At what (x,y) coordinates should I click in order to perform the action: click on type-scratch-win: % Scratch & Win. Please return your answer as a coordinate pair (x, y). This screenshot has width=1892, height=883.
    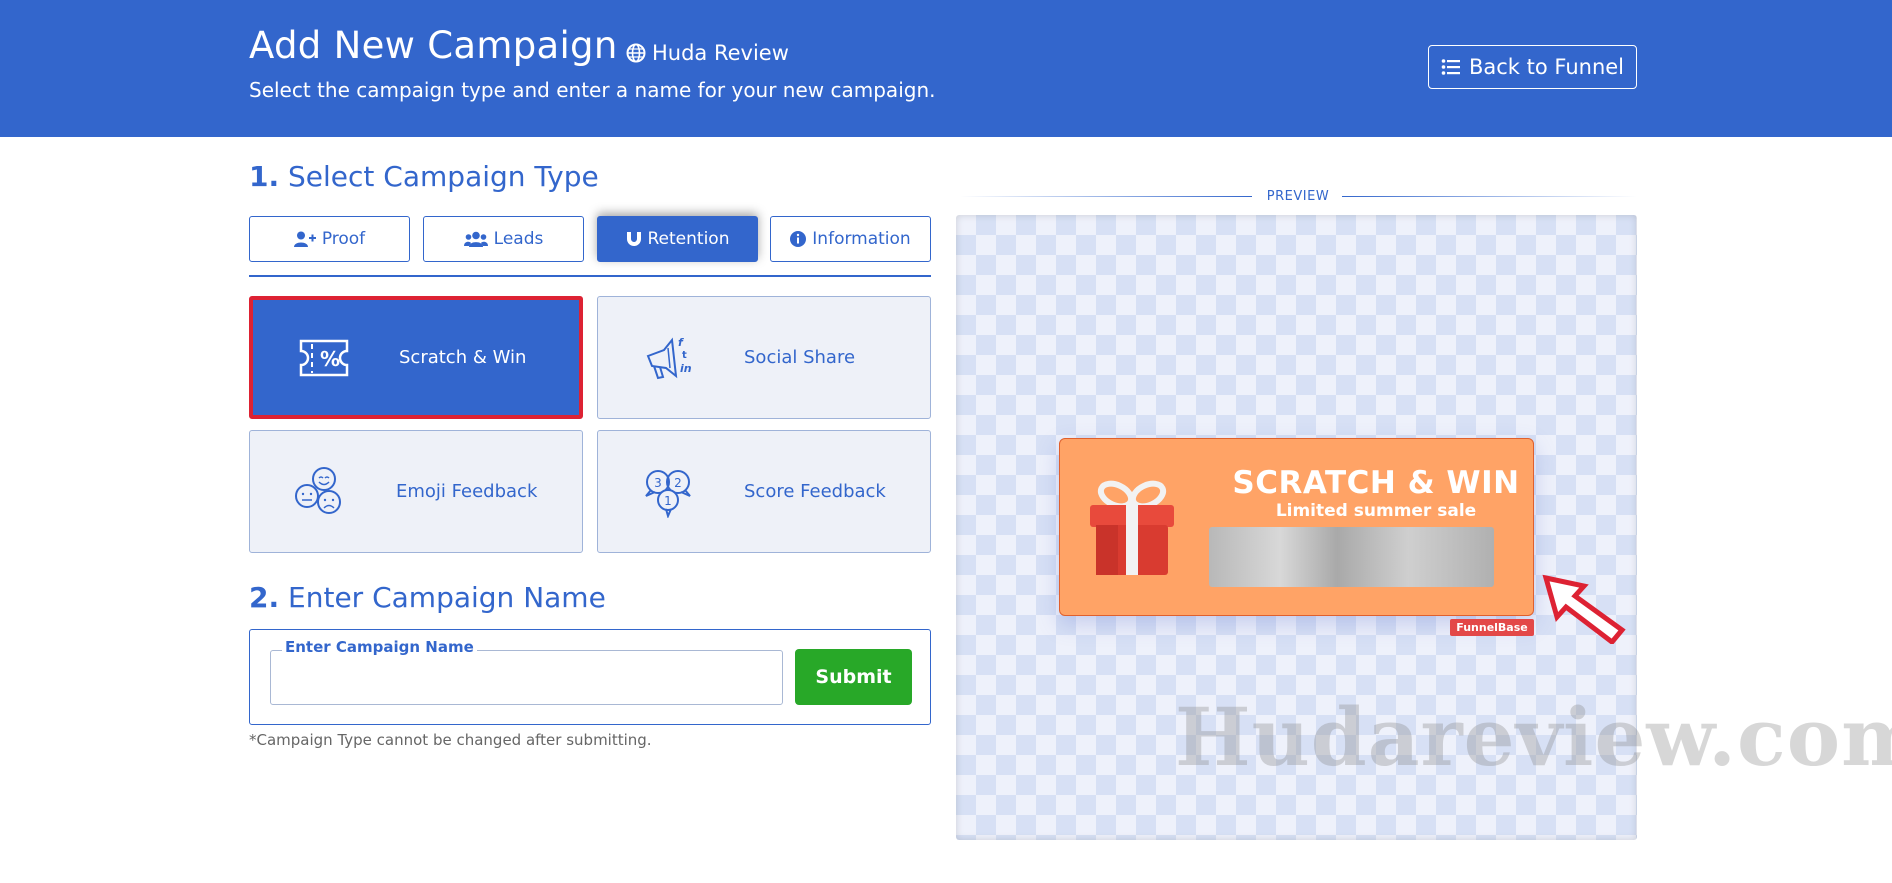
    Looking at the image, I should click on (416, 357).